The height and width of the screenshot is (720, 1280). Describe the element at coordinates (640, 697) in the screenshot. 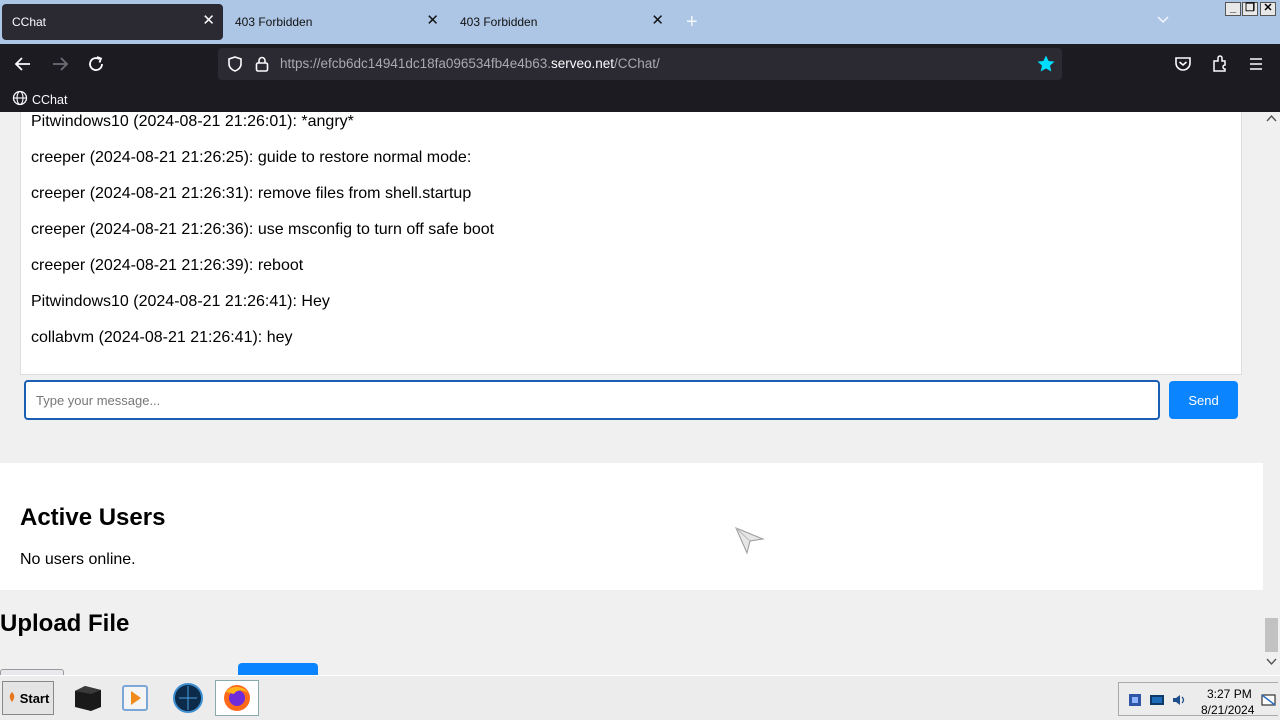

I see `taskbar: Start 3:27 PM 8/21/2024` at that location.